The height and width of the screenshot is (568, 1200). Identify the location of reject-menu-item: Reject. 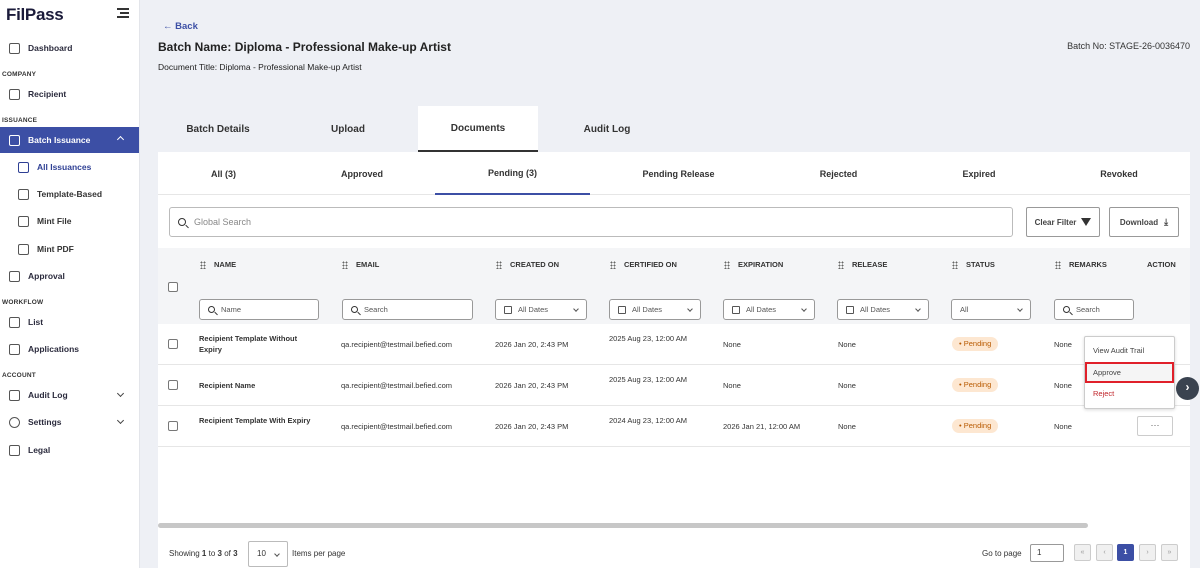
(1129, 393).